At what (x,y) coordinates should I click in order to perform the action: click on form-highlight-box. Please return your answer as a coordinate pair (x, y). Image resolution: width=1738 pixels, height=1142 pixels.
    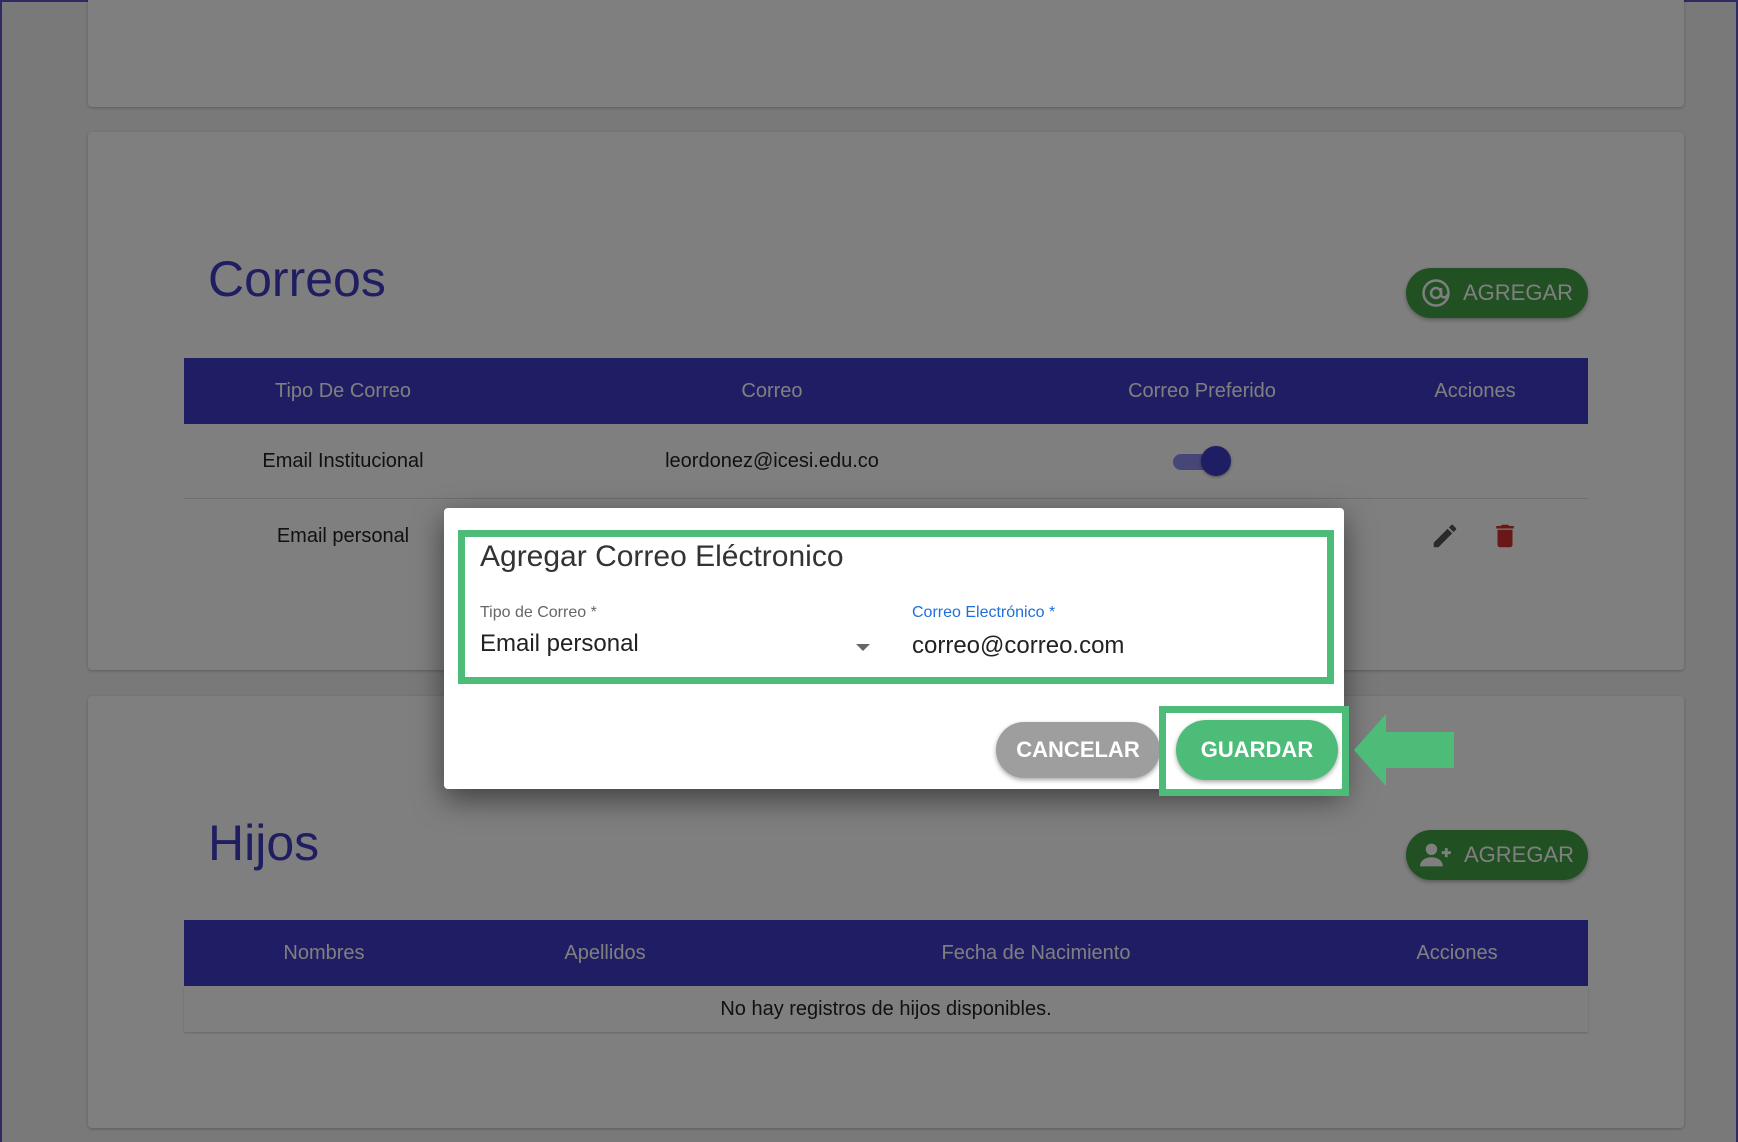
    Looking at the image, I should click on (896, 607).